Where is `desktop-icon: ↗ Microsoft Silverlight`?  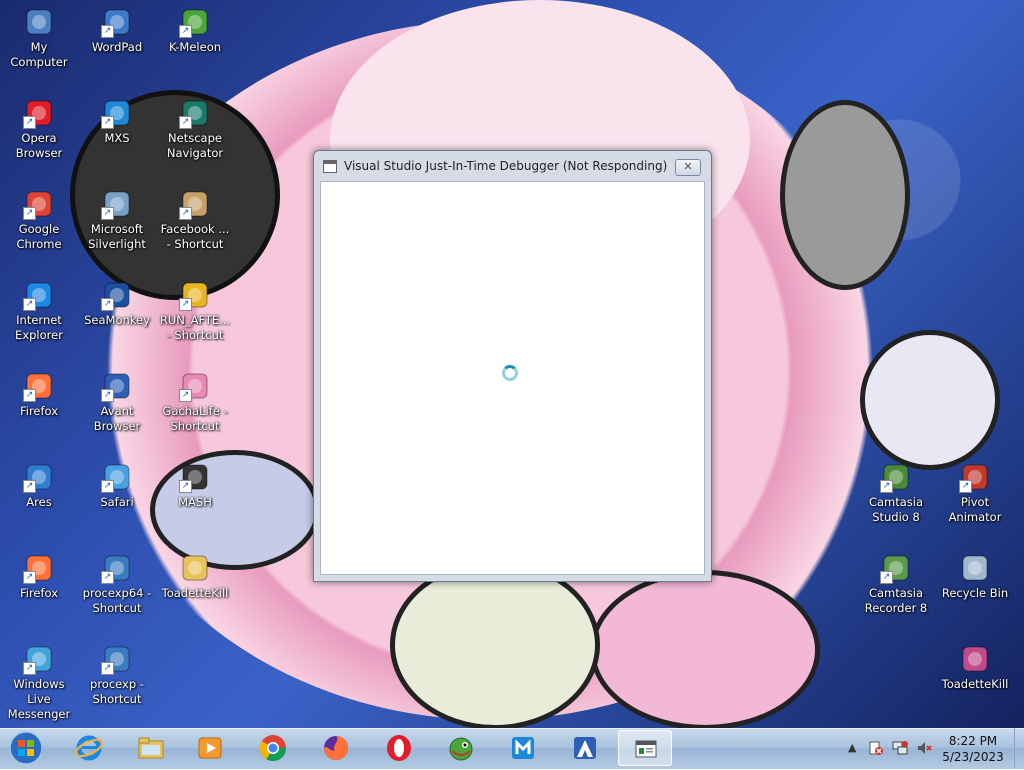 desktop-icon: ↗ Microsoft Silverlight is located at coordinates (117, 220).